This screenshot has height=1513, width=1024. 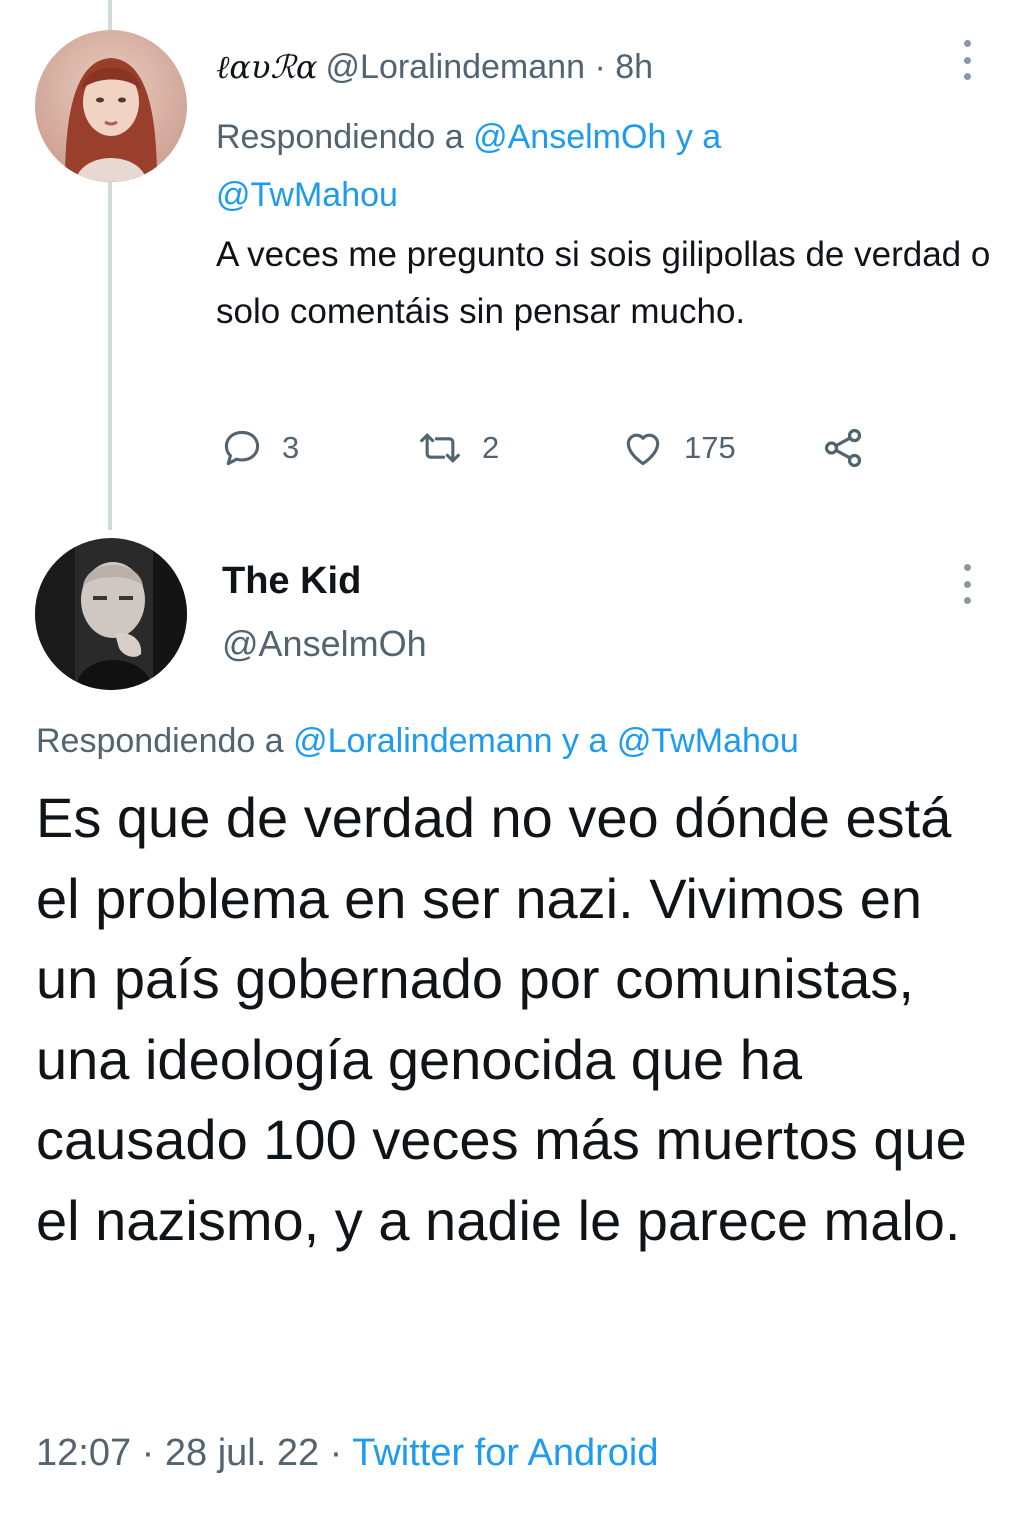 I want to click on tweet1-time: 8h, so click(x=634, y=67).